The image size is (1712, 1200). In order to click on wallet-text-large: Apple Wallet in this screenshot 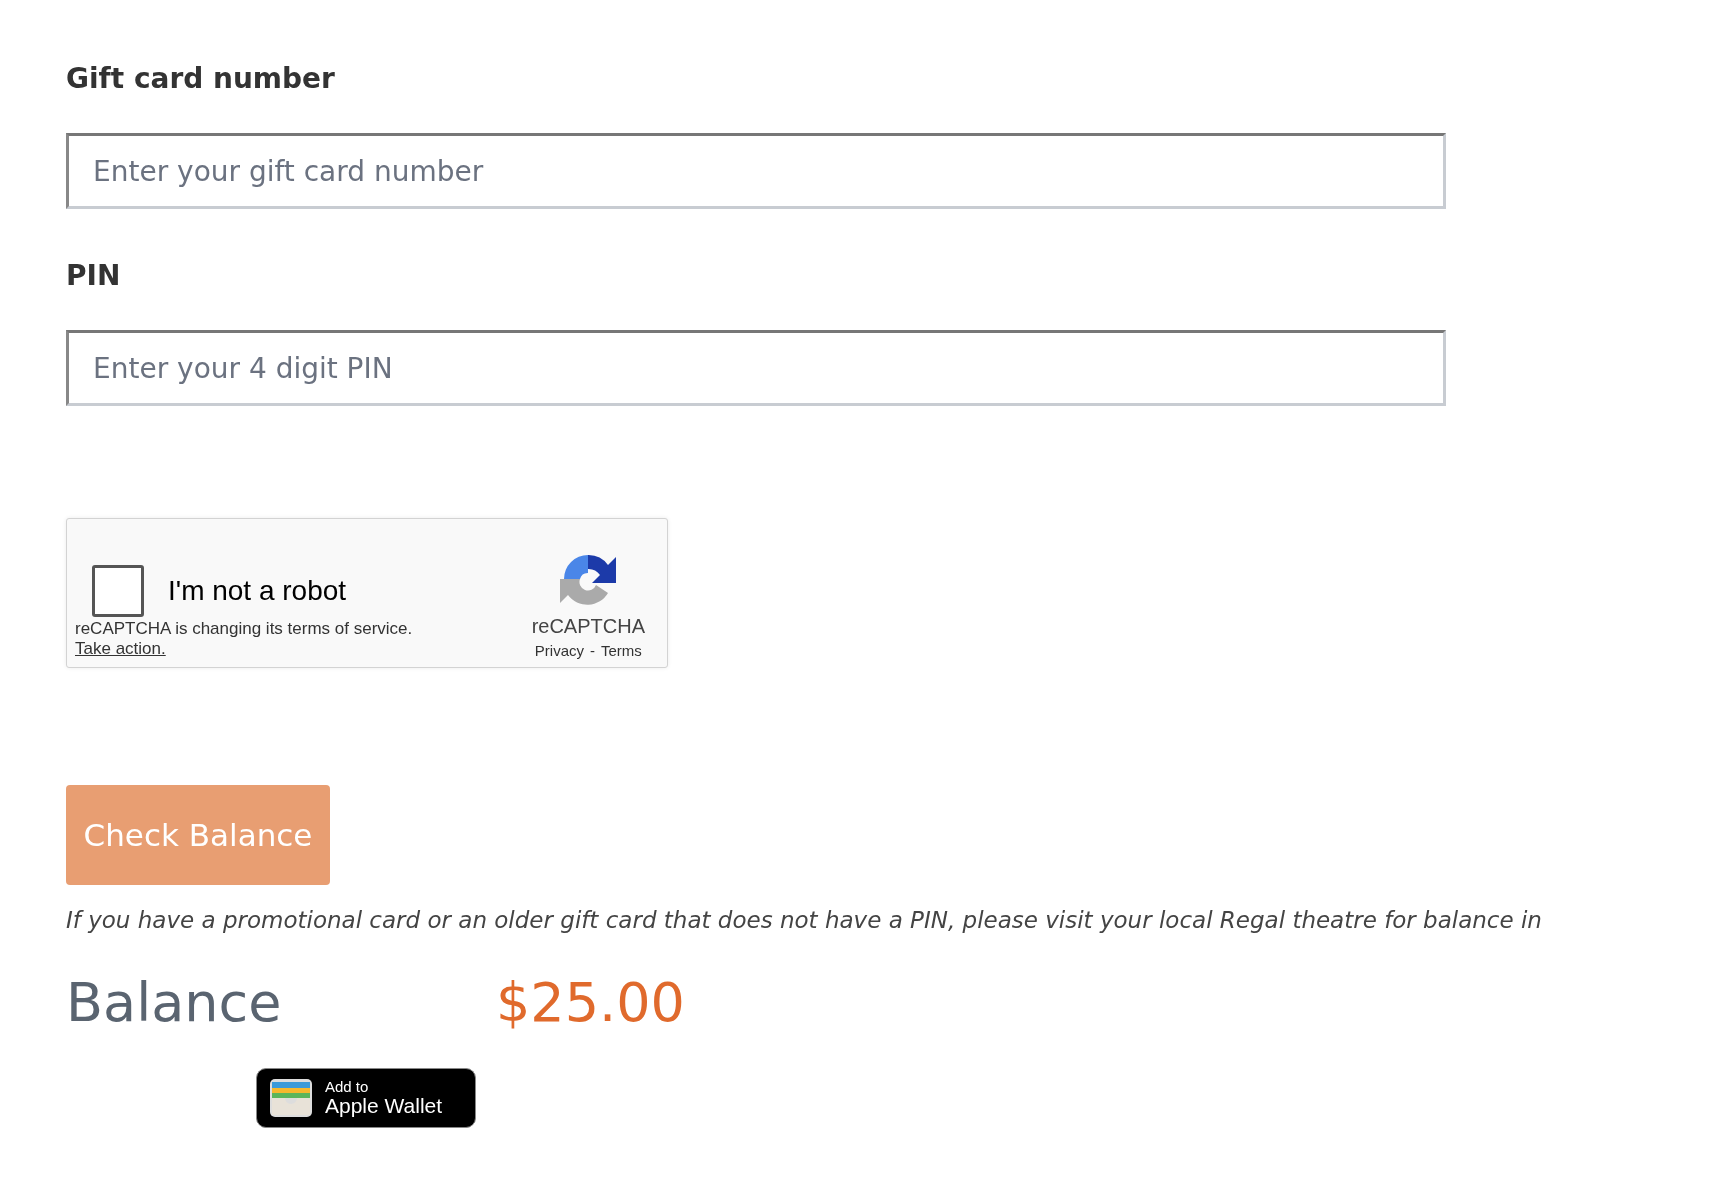, I will do `click(384, 1105)`.